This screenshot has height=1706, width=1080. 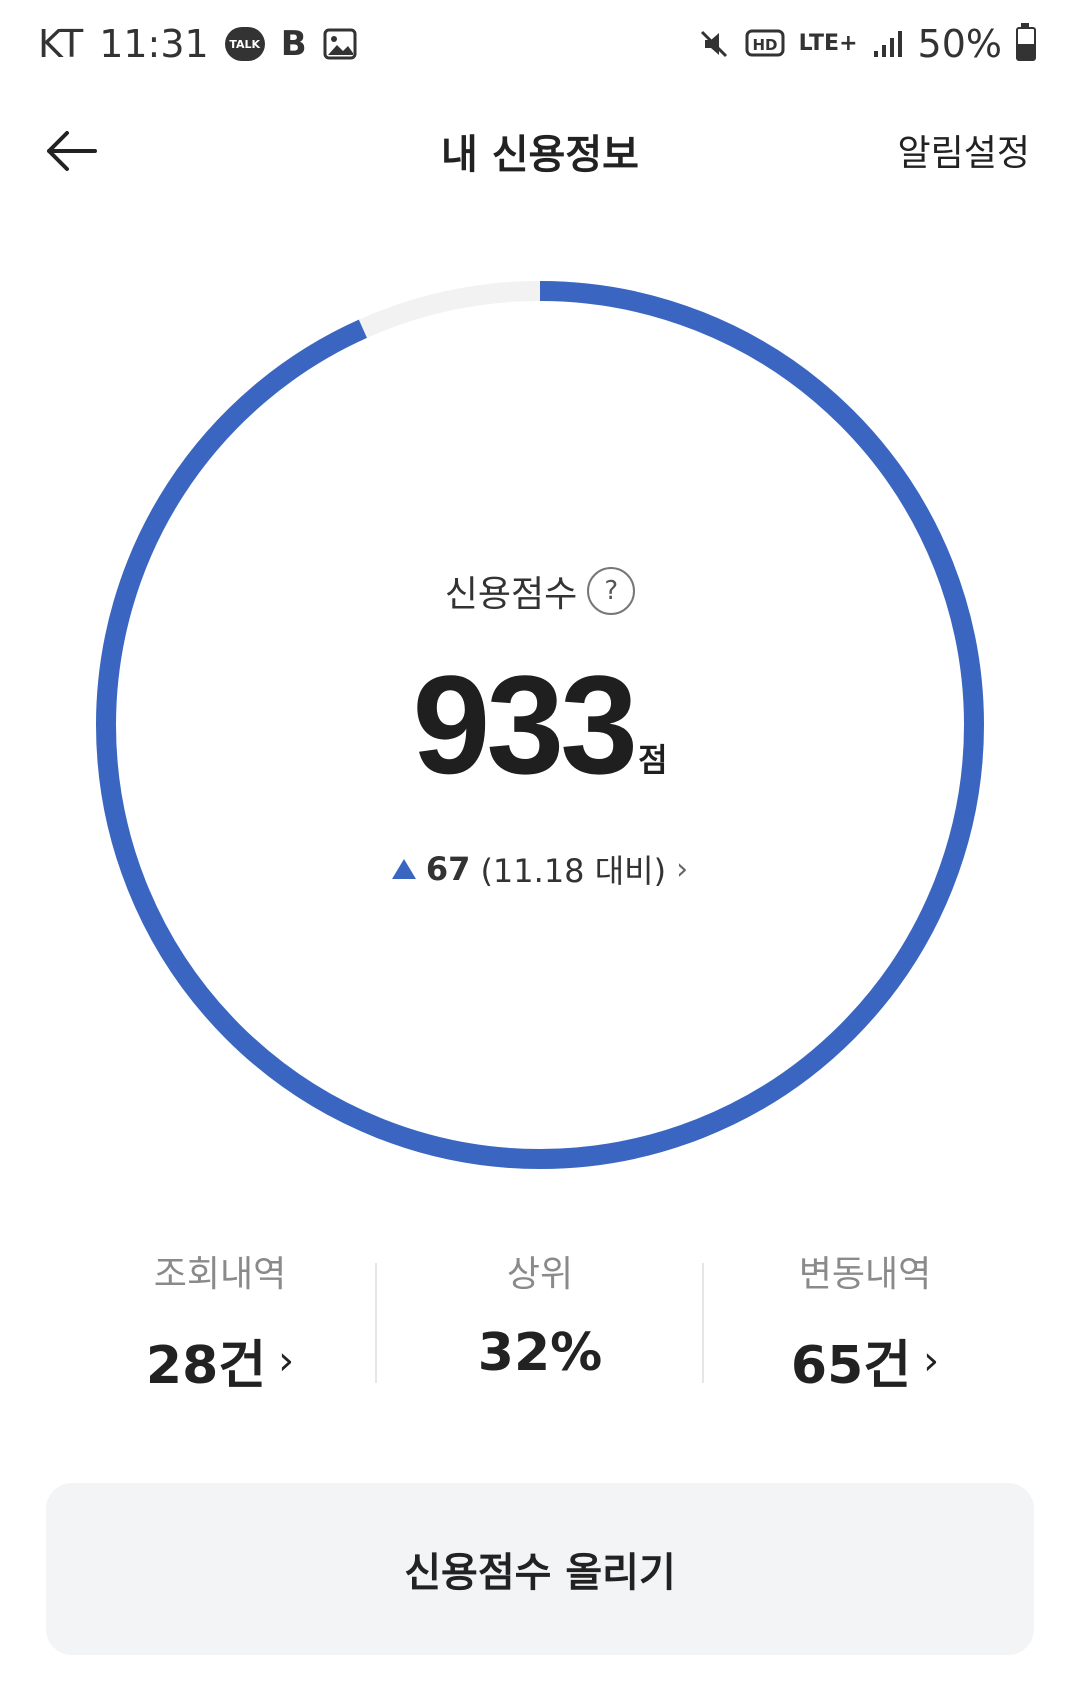 I want to click on stats-row: 조회내역 28건 › 상위 32% 변동내역 65건 ›, so click(x=540, y=1321).